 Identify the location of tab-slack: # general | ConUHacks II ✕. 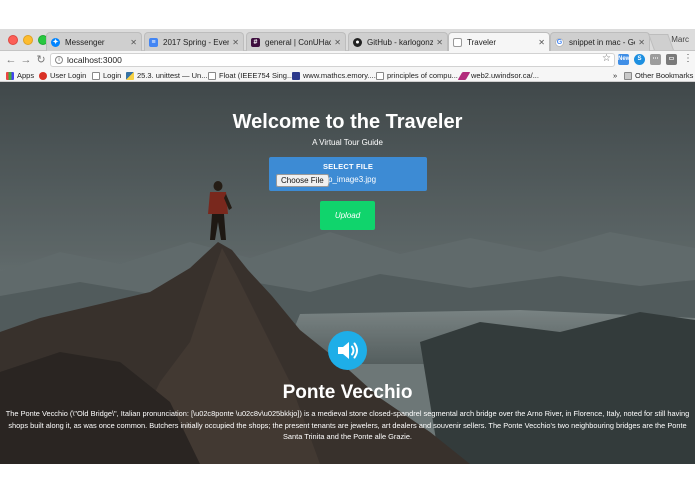
(296, 41).